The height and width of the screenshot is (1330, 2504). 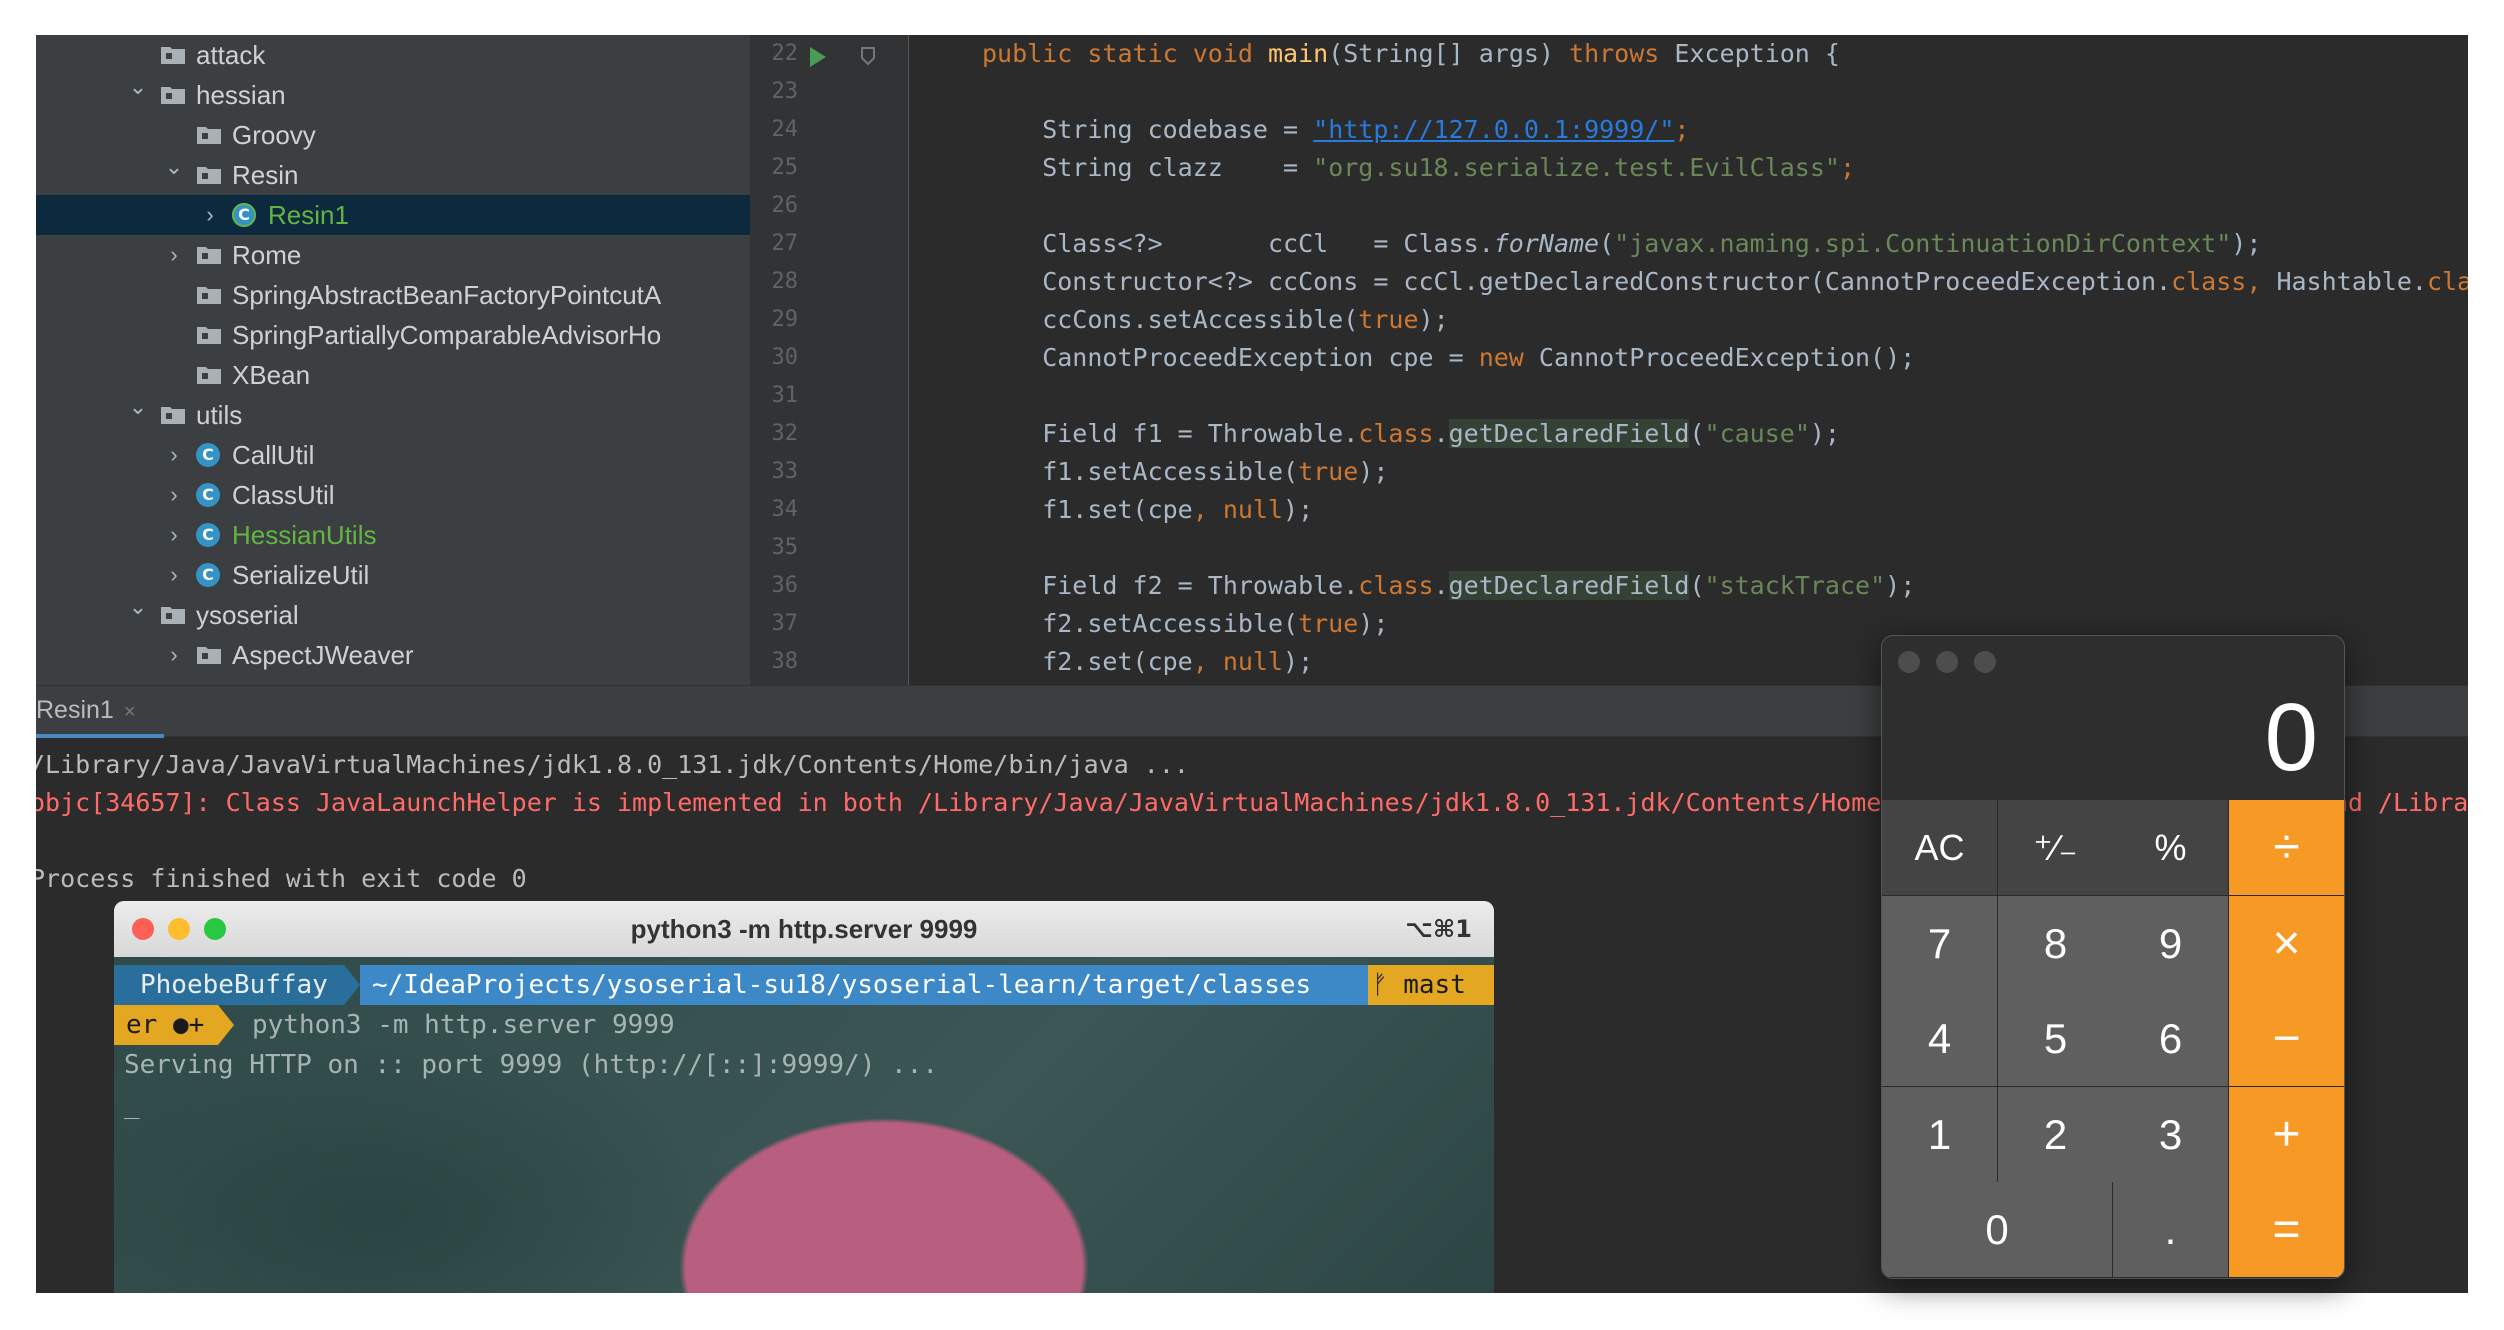 I want to click on tree-item-hessian: ⌄ hessian, so click(x=393, y=94).